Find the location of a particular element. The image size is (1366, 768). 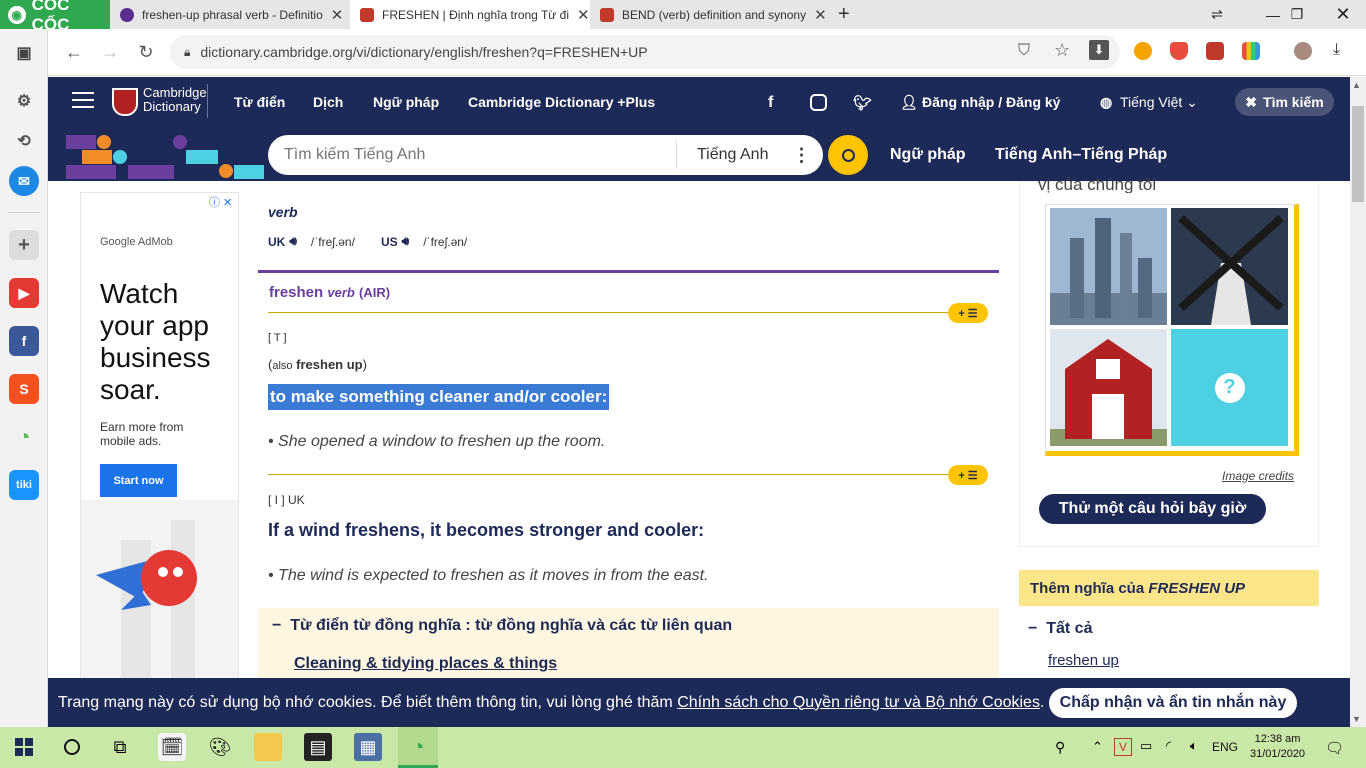

tab-title: BEND (verb) definition and synony is located at coordinates (714, 14).